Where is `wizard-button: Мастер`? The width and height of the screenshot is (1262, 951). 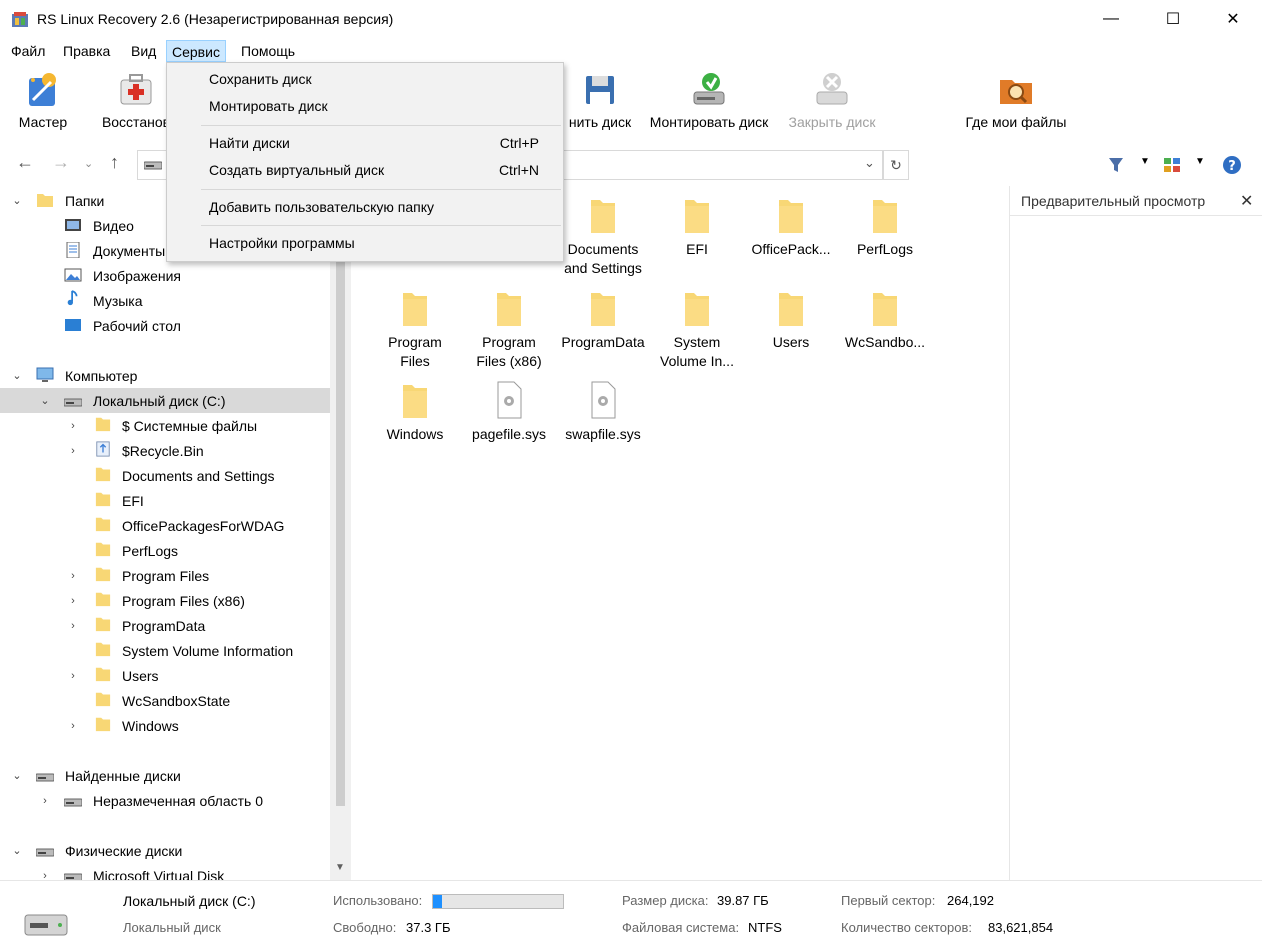 wizard-button: Мастер is located at coordinates (43, 100).